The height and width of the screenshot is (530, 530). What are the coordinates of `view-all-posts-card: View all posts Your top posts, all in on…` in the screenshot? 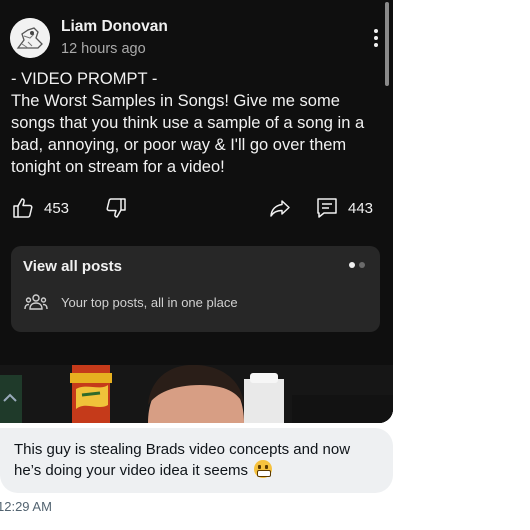 It's located at (195, 289).